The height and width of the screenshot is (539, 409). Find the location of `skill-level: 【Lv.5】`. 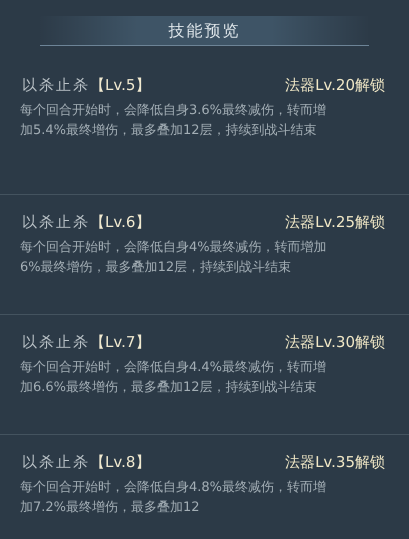

skill-level: 【Lv.5】 is located at coordinates (120, 85).